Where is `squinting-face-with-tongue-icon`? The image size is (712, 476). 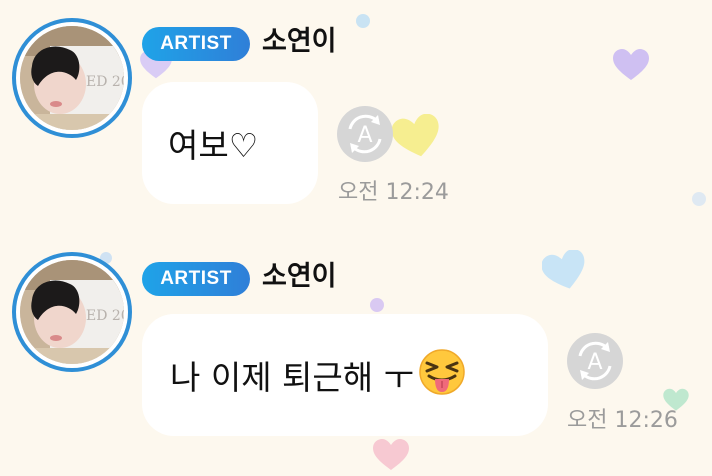 squinting-face-with-tongue-icon is located at coordinates (442, 372).